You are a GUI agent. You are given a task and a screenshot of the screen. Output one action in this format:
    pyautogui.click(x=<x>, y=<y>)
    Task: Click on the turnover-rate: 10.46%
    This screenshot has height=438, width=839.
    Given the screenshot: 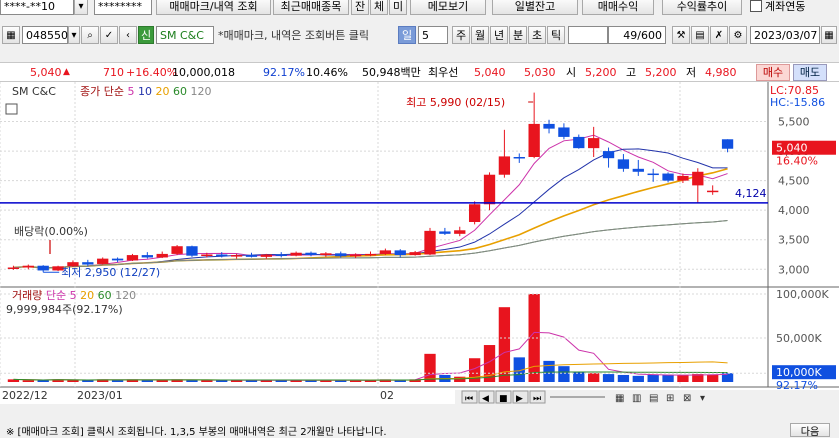 What is the action you would take?
    pyautogui.click(x=327, y=72)
    